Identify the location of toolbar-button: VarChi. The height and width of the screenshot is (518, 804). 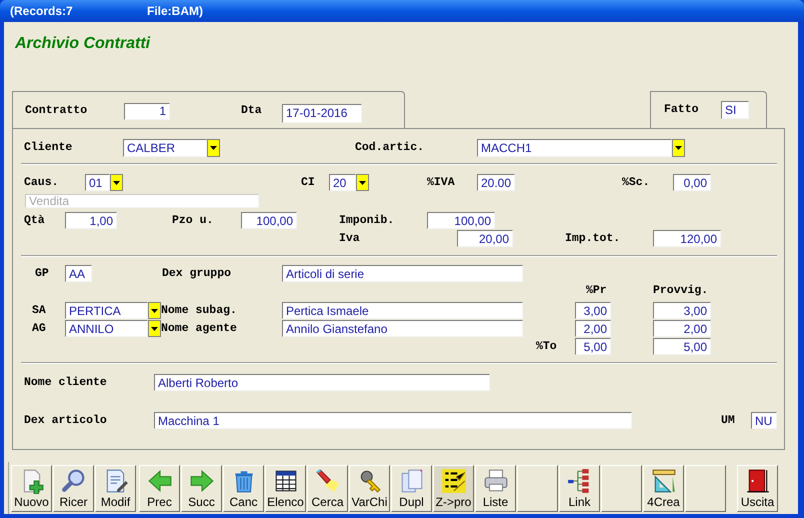
(369, 488).